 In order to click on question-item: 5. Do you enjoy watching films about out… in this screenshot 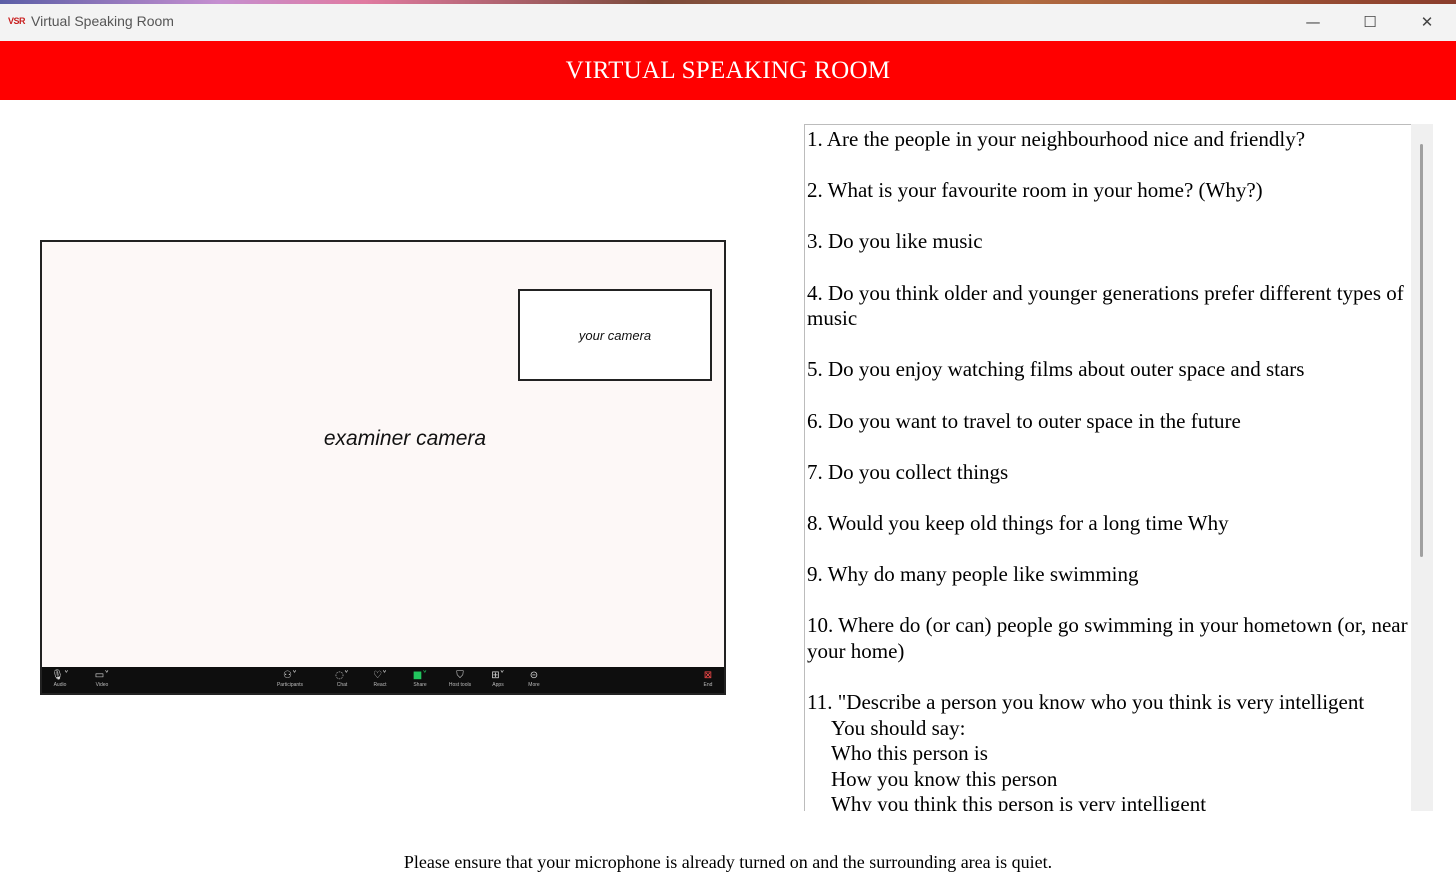, I will do `click(1056, 369)`.